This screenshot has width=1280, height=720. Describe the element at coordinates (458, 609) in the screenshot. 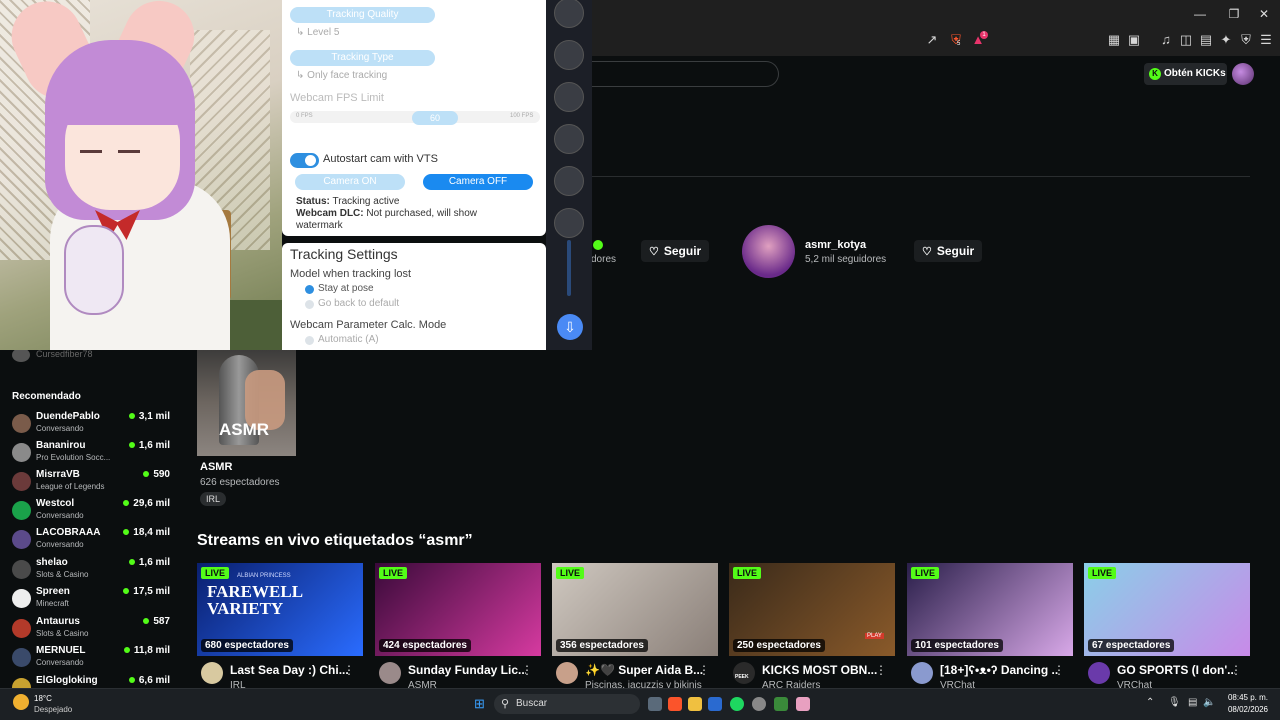

I see `stream-thumbnail: LIVE 424 espectadores` at that location.